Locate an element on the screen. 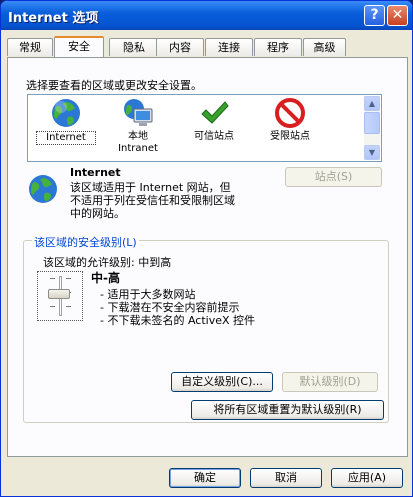 This screenshot has width=413, height=497. checkmark-icon is located at coordinates (215, 112).